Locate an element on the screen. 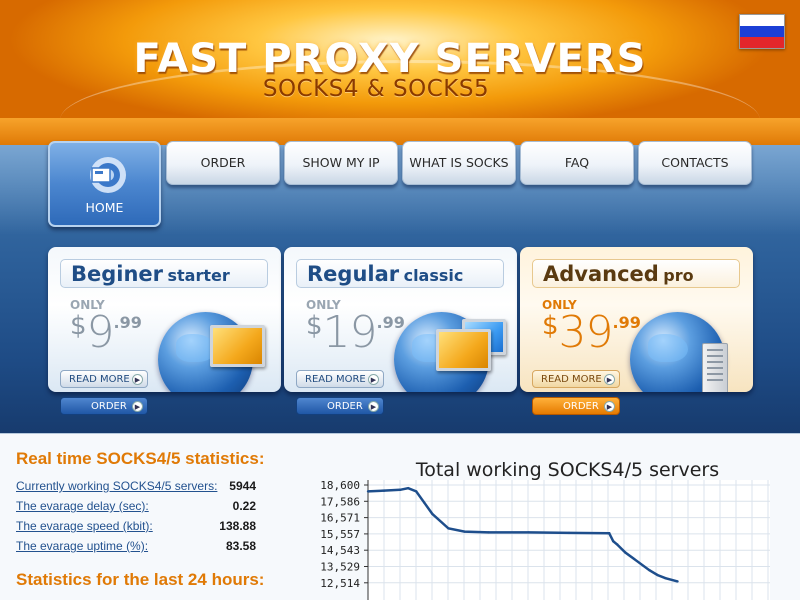 The image size is (800, 600). chart-y-tick-label: 14,543 is located at coordinates (340, 550).